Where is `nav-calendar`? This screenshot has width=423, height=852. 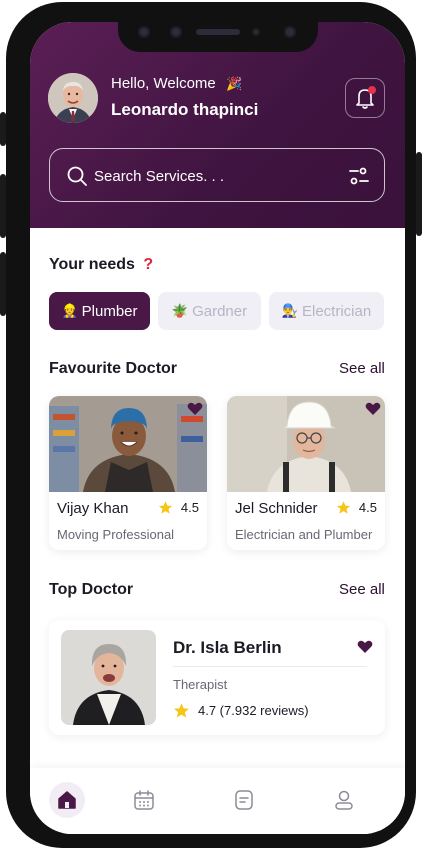
nav-calendar is located at coordinates (144, 800).